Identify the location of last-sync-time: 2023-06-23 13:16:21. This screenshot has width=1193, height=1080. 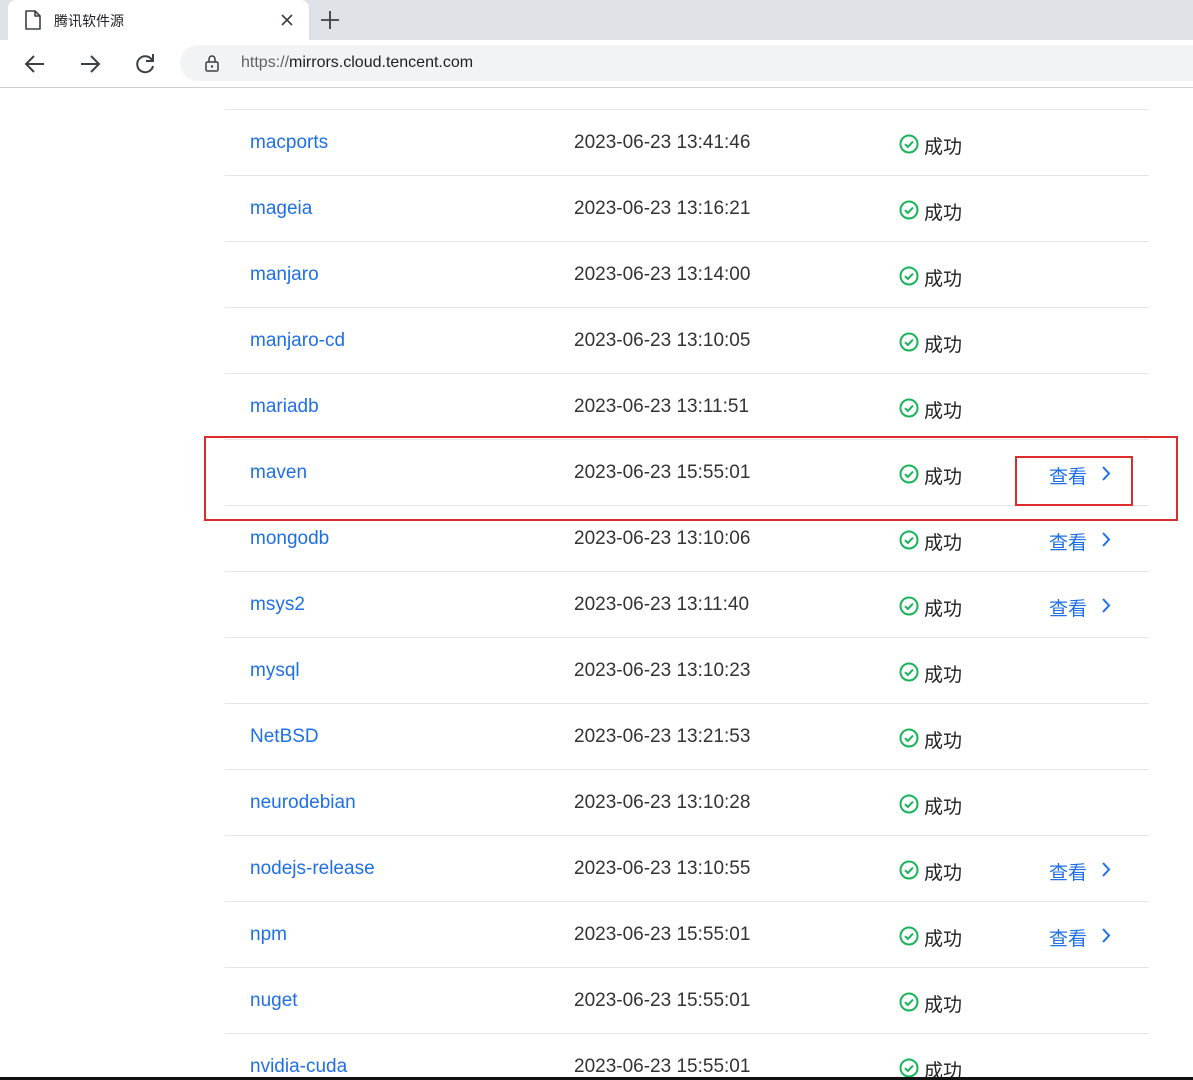
(662, 208).